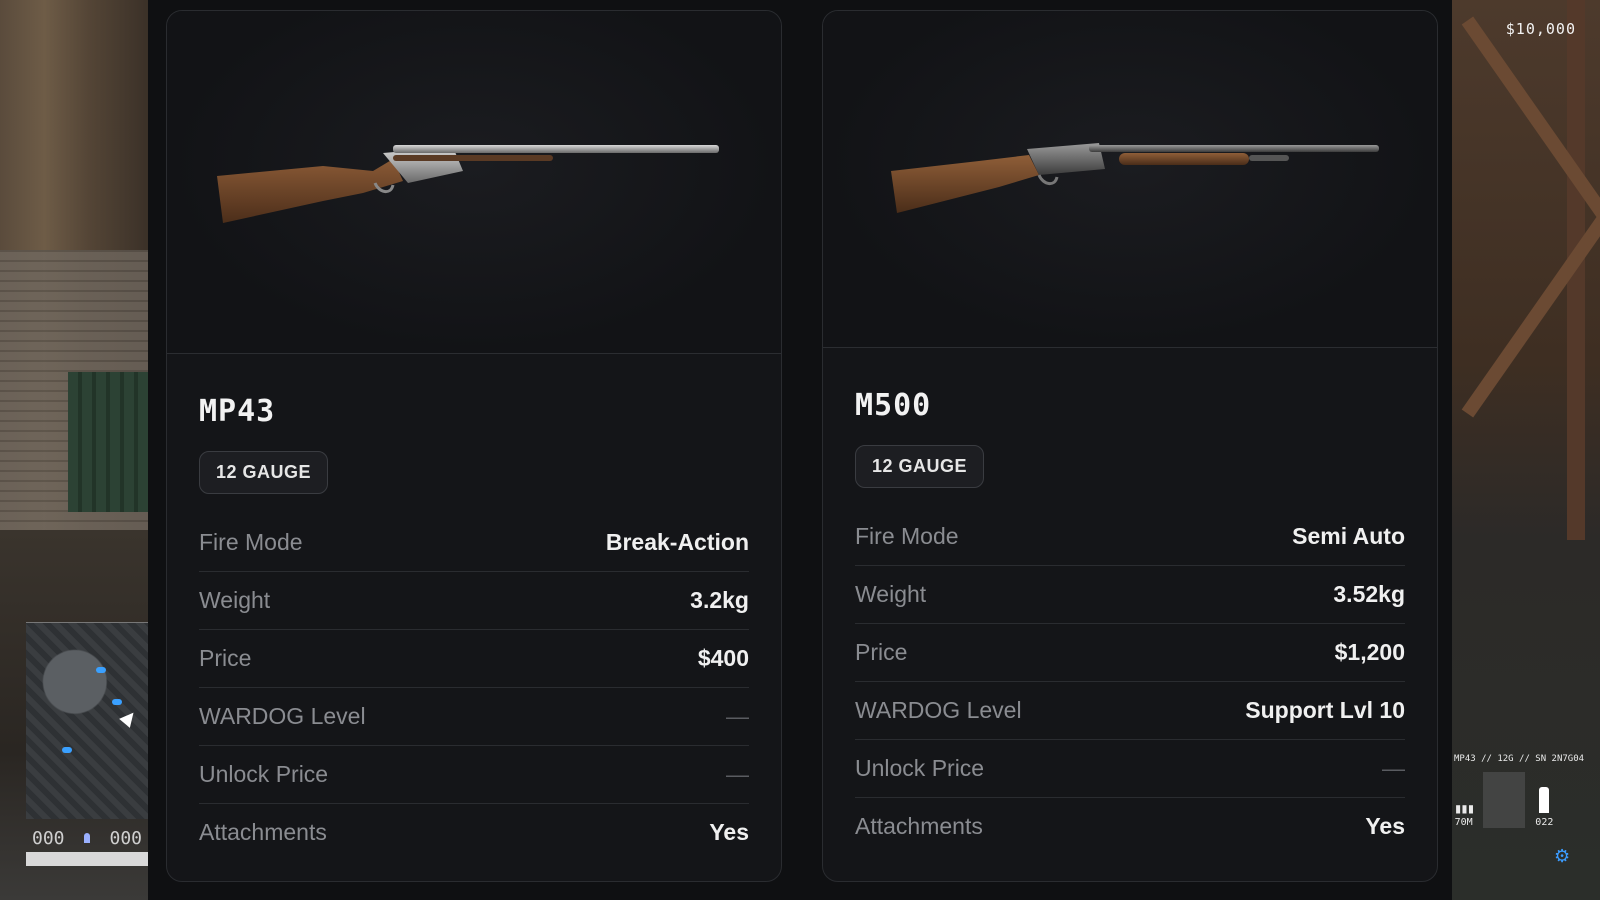 Image resolution: width=1600 pixels, height=900 pixels. Describe the element at coordinates (677, 542) in the screenshot. I see `stat-value: Break-Action` at that location.